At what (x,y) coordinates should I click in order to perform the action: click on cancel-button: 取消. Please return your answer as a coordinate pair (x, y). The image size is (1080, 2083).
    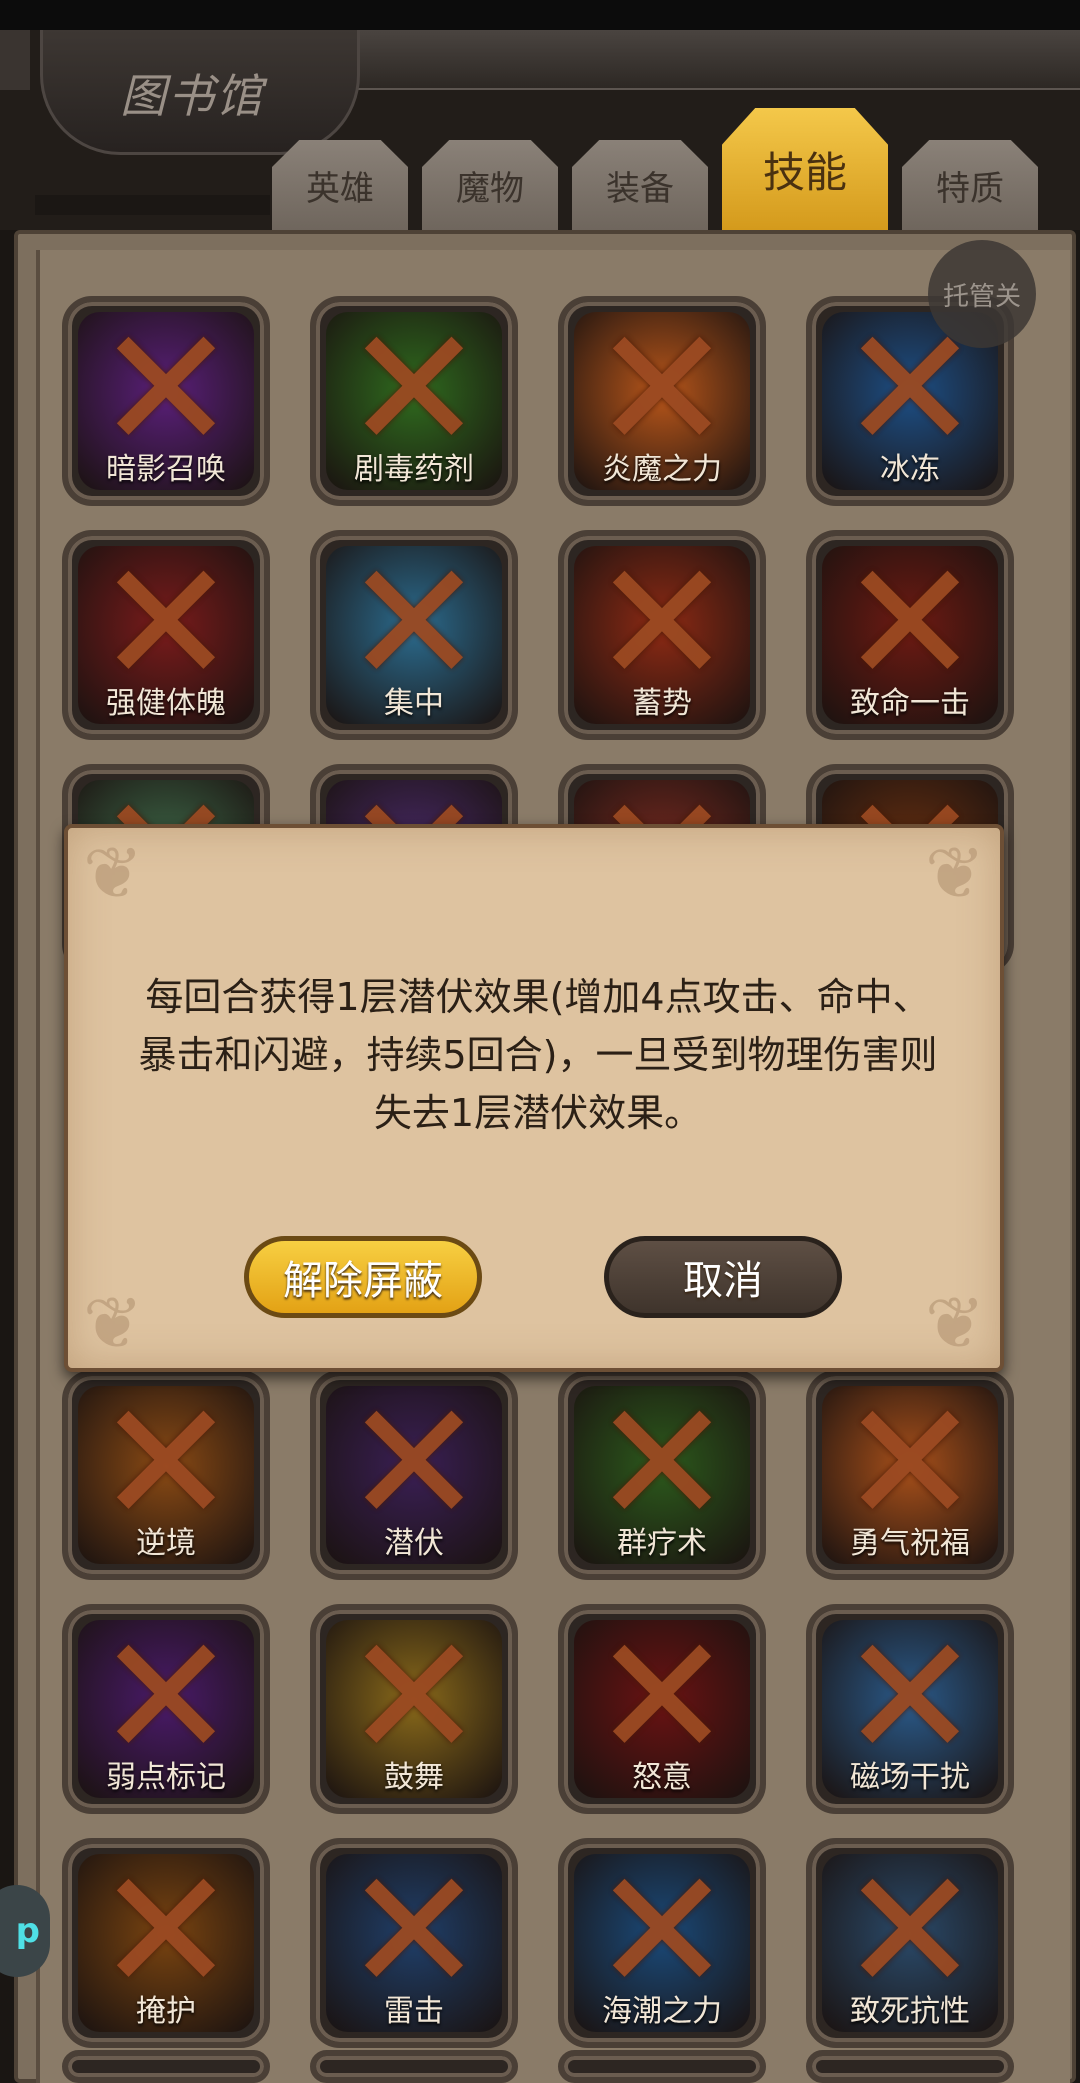
    Looking at the image, I should click on (723, 1277).